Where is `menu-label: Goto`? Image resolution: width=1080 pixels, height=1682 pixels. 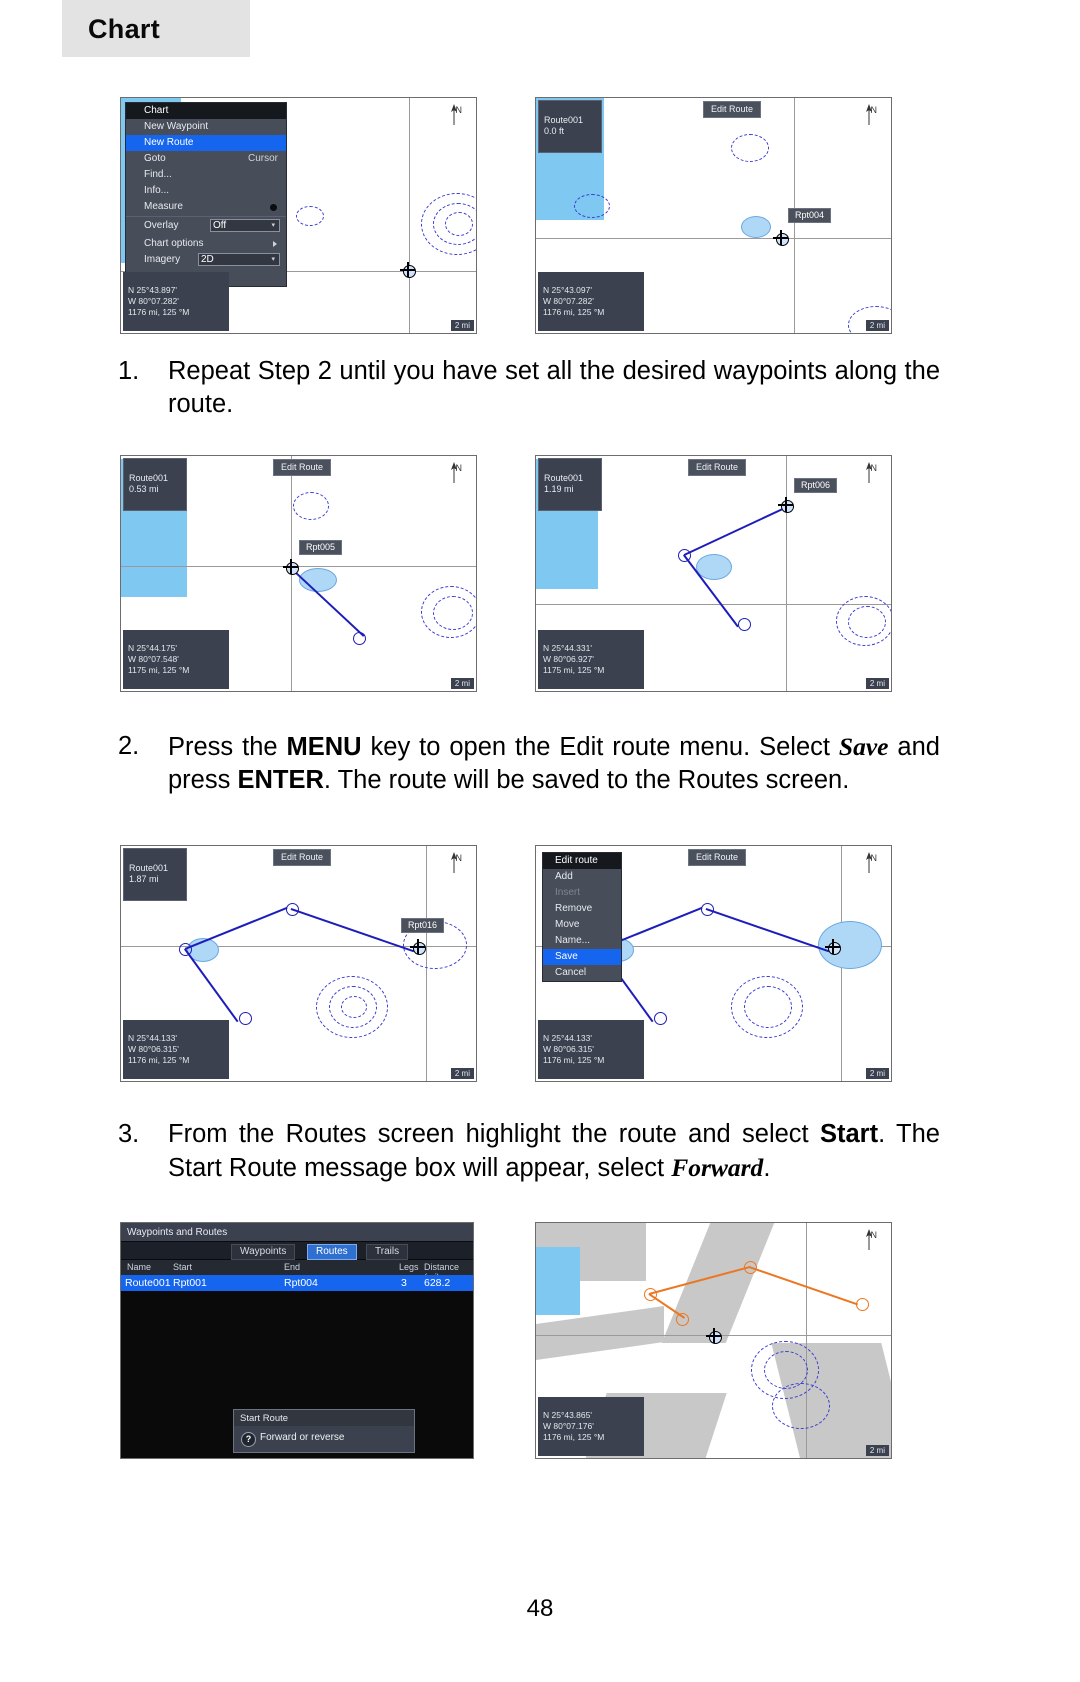
menu-label: Goto is located at coordinates (155, 158).